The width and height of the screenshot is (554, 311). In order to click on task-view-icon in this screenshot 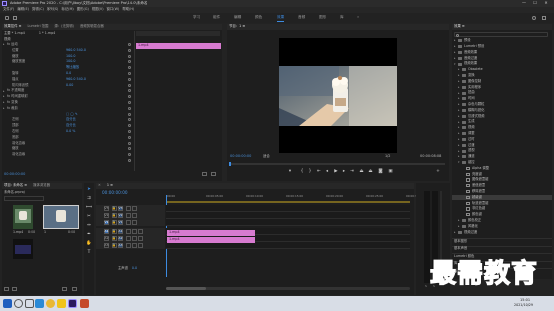, I will do `click(29, 303)`.